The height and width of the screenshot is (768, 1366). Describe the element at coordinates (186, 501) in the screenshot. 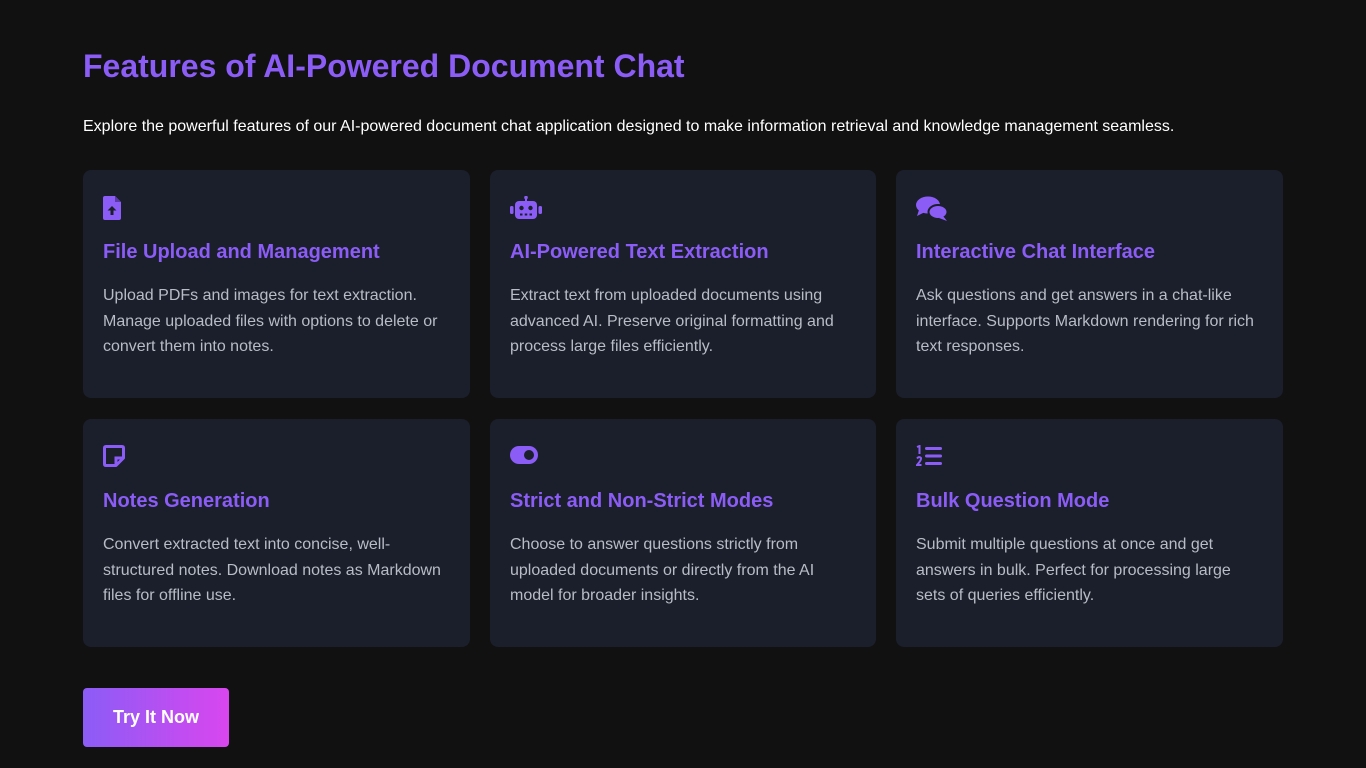

I see `feature-title: Notes Generation` at that location.